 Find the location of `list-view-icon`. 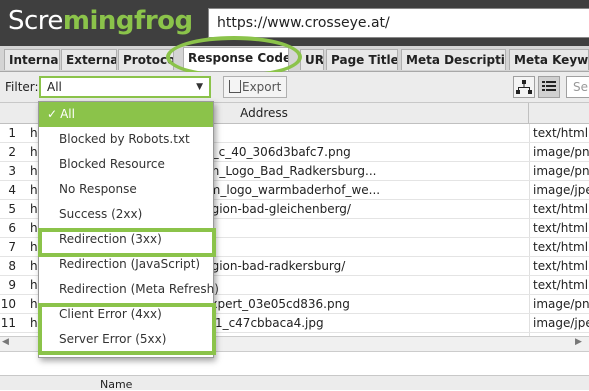

list-view-icon is located at coordinates (549, 86).